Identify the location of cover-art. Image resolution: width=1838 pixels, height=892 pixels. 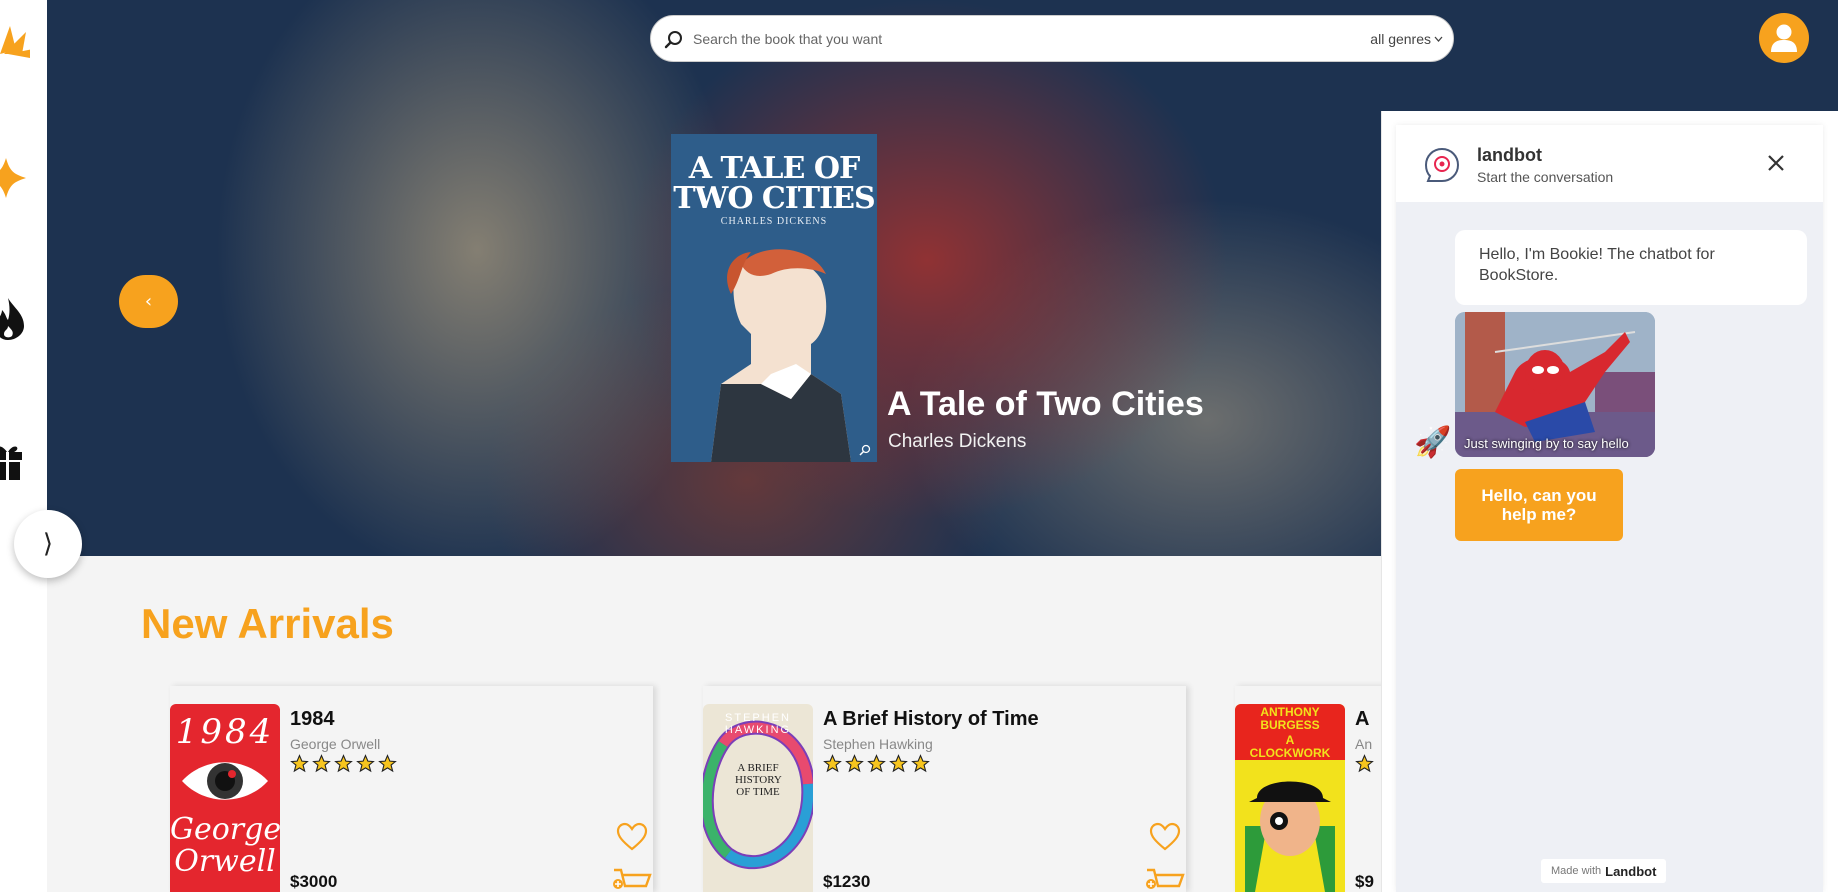
(1290, 836).